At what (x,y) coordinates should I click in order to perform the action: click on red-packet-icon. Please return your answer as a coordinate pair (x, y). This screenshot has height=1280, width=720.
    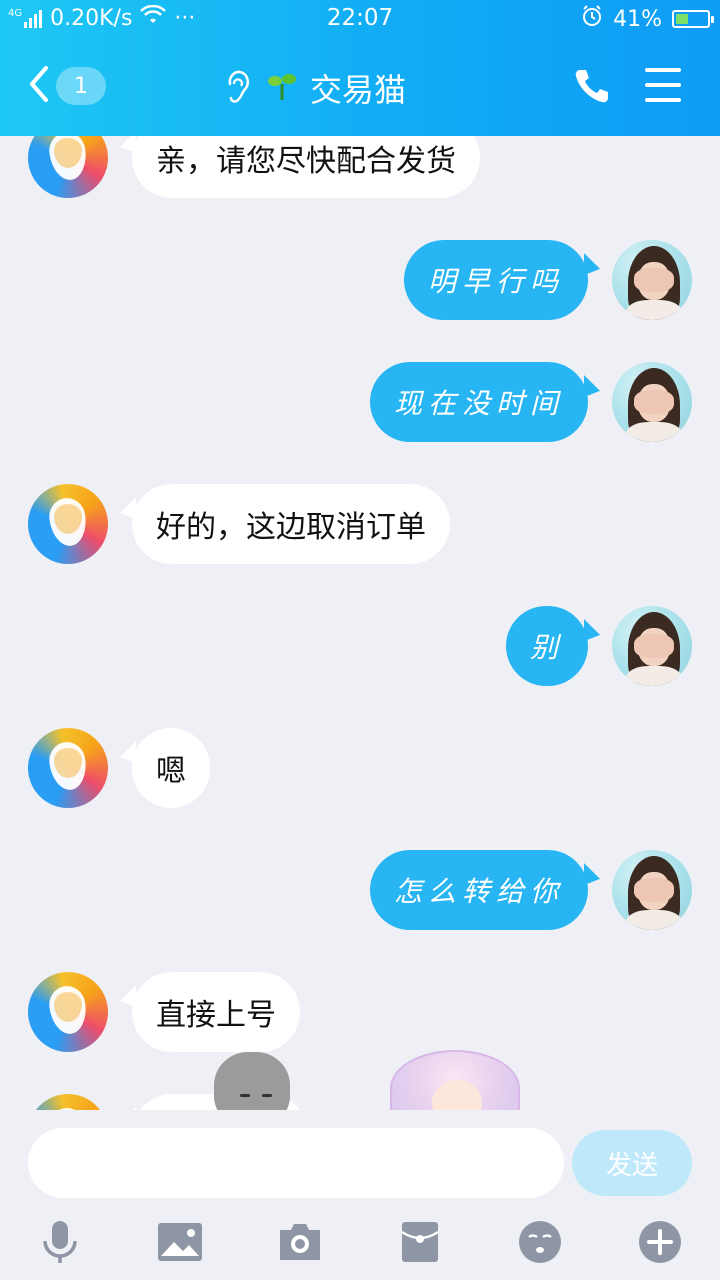
    Looking at the image, I should click on (420, 1244).